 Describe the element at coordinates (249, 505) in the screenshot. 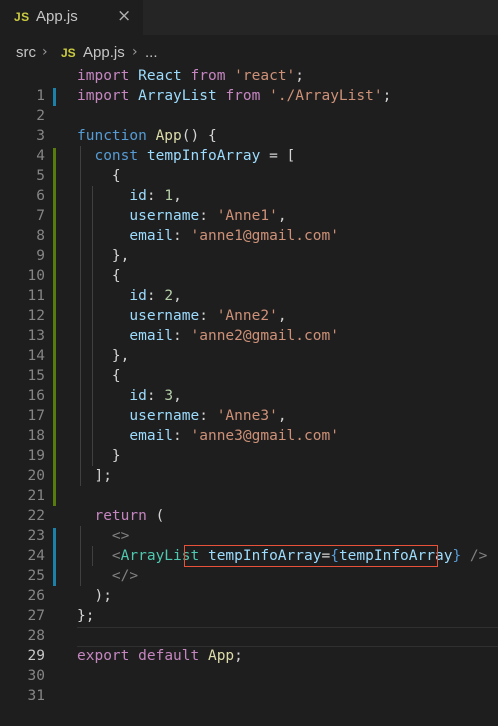

I see `code-line: 22` at that location.